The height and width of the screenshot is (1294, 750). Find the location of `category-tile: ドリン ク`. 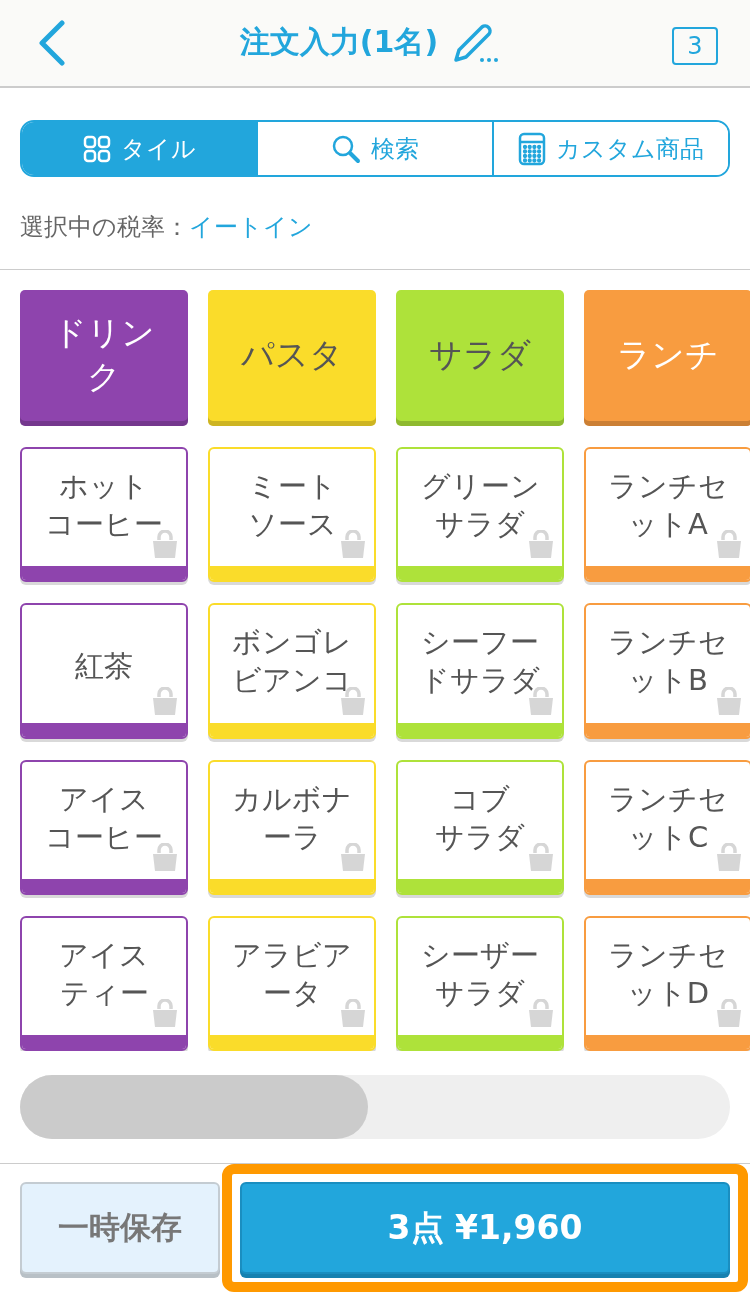

category-tile: ドリン ク is located at coordinates (104, 358).